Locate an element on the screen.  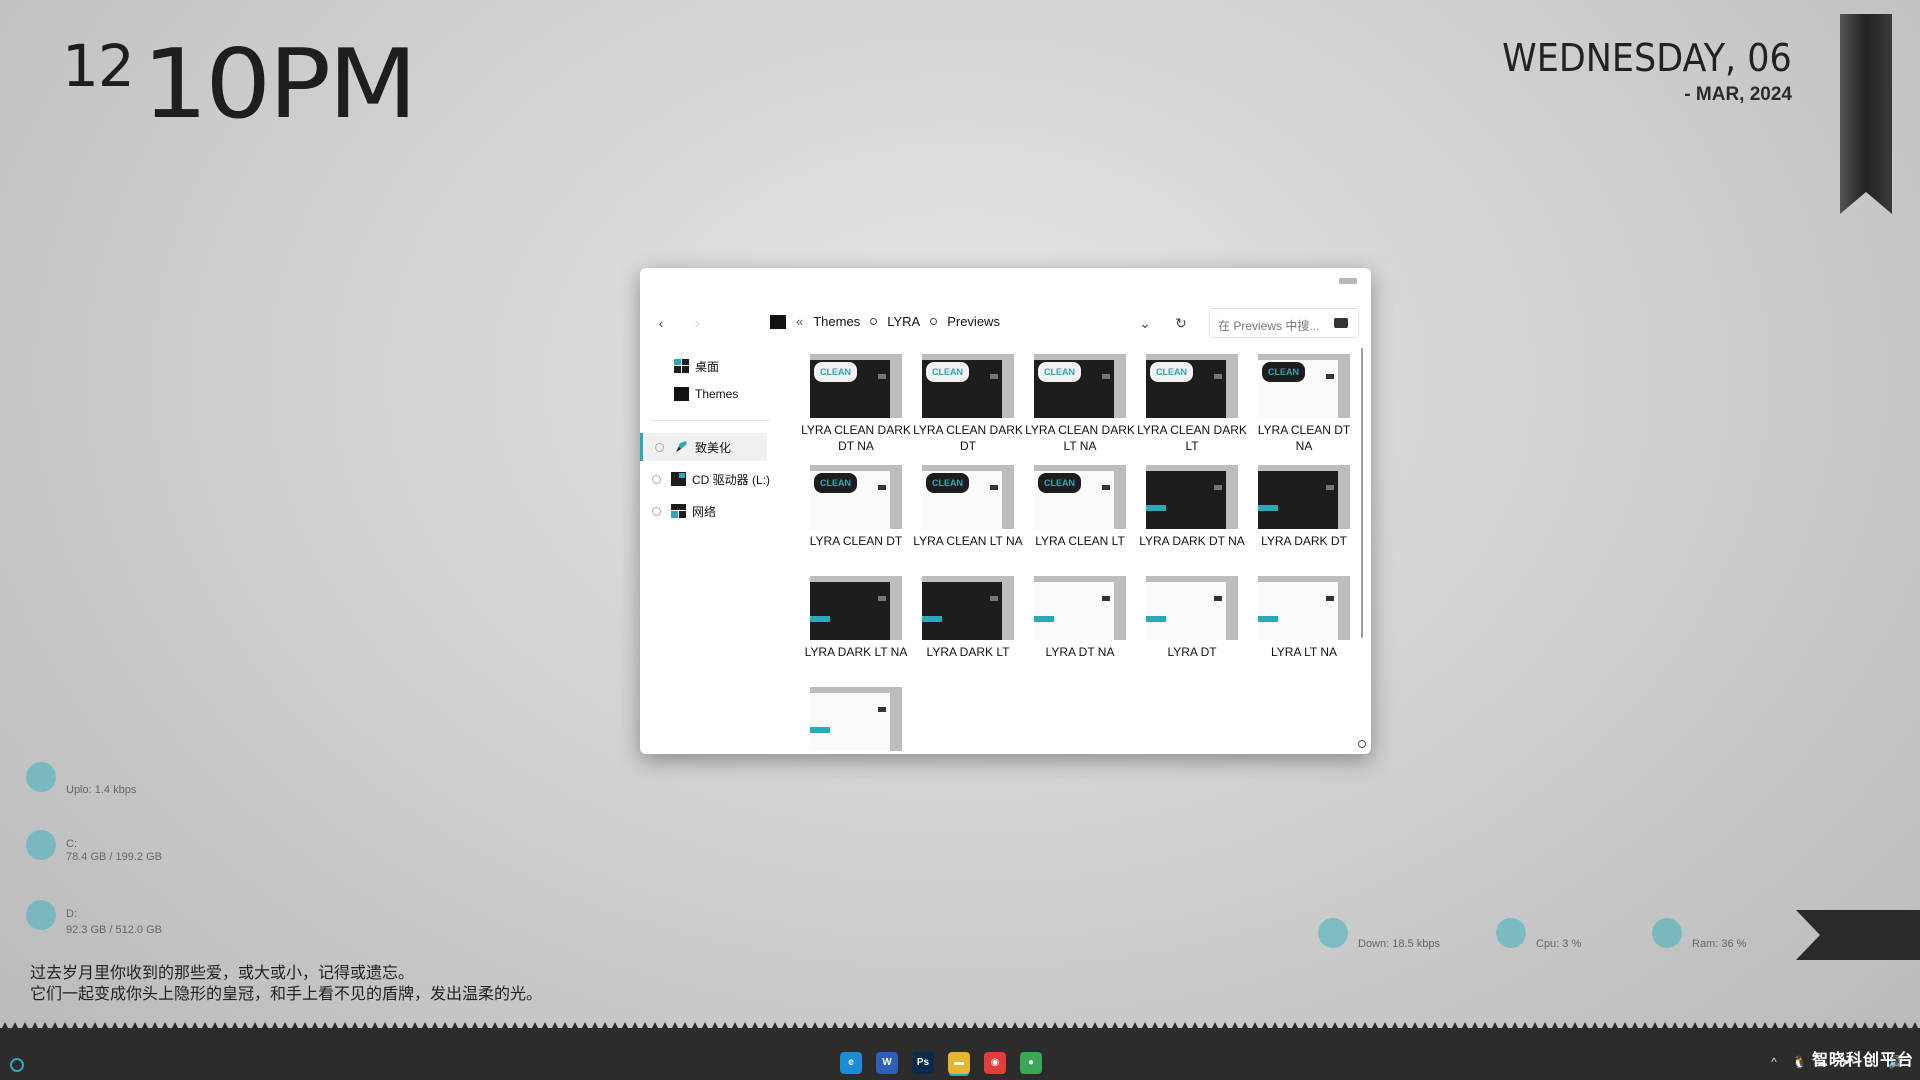
file-name: LYRA CLEAN LT is located at coordinates (1080, 541).